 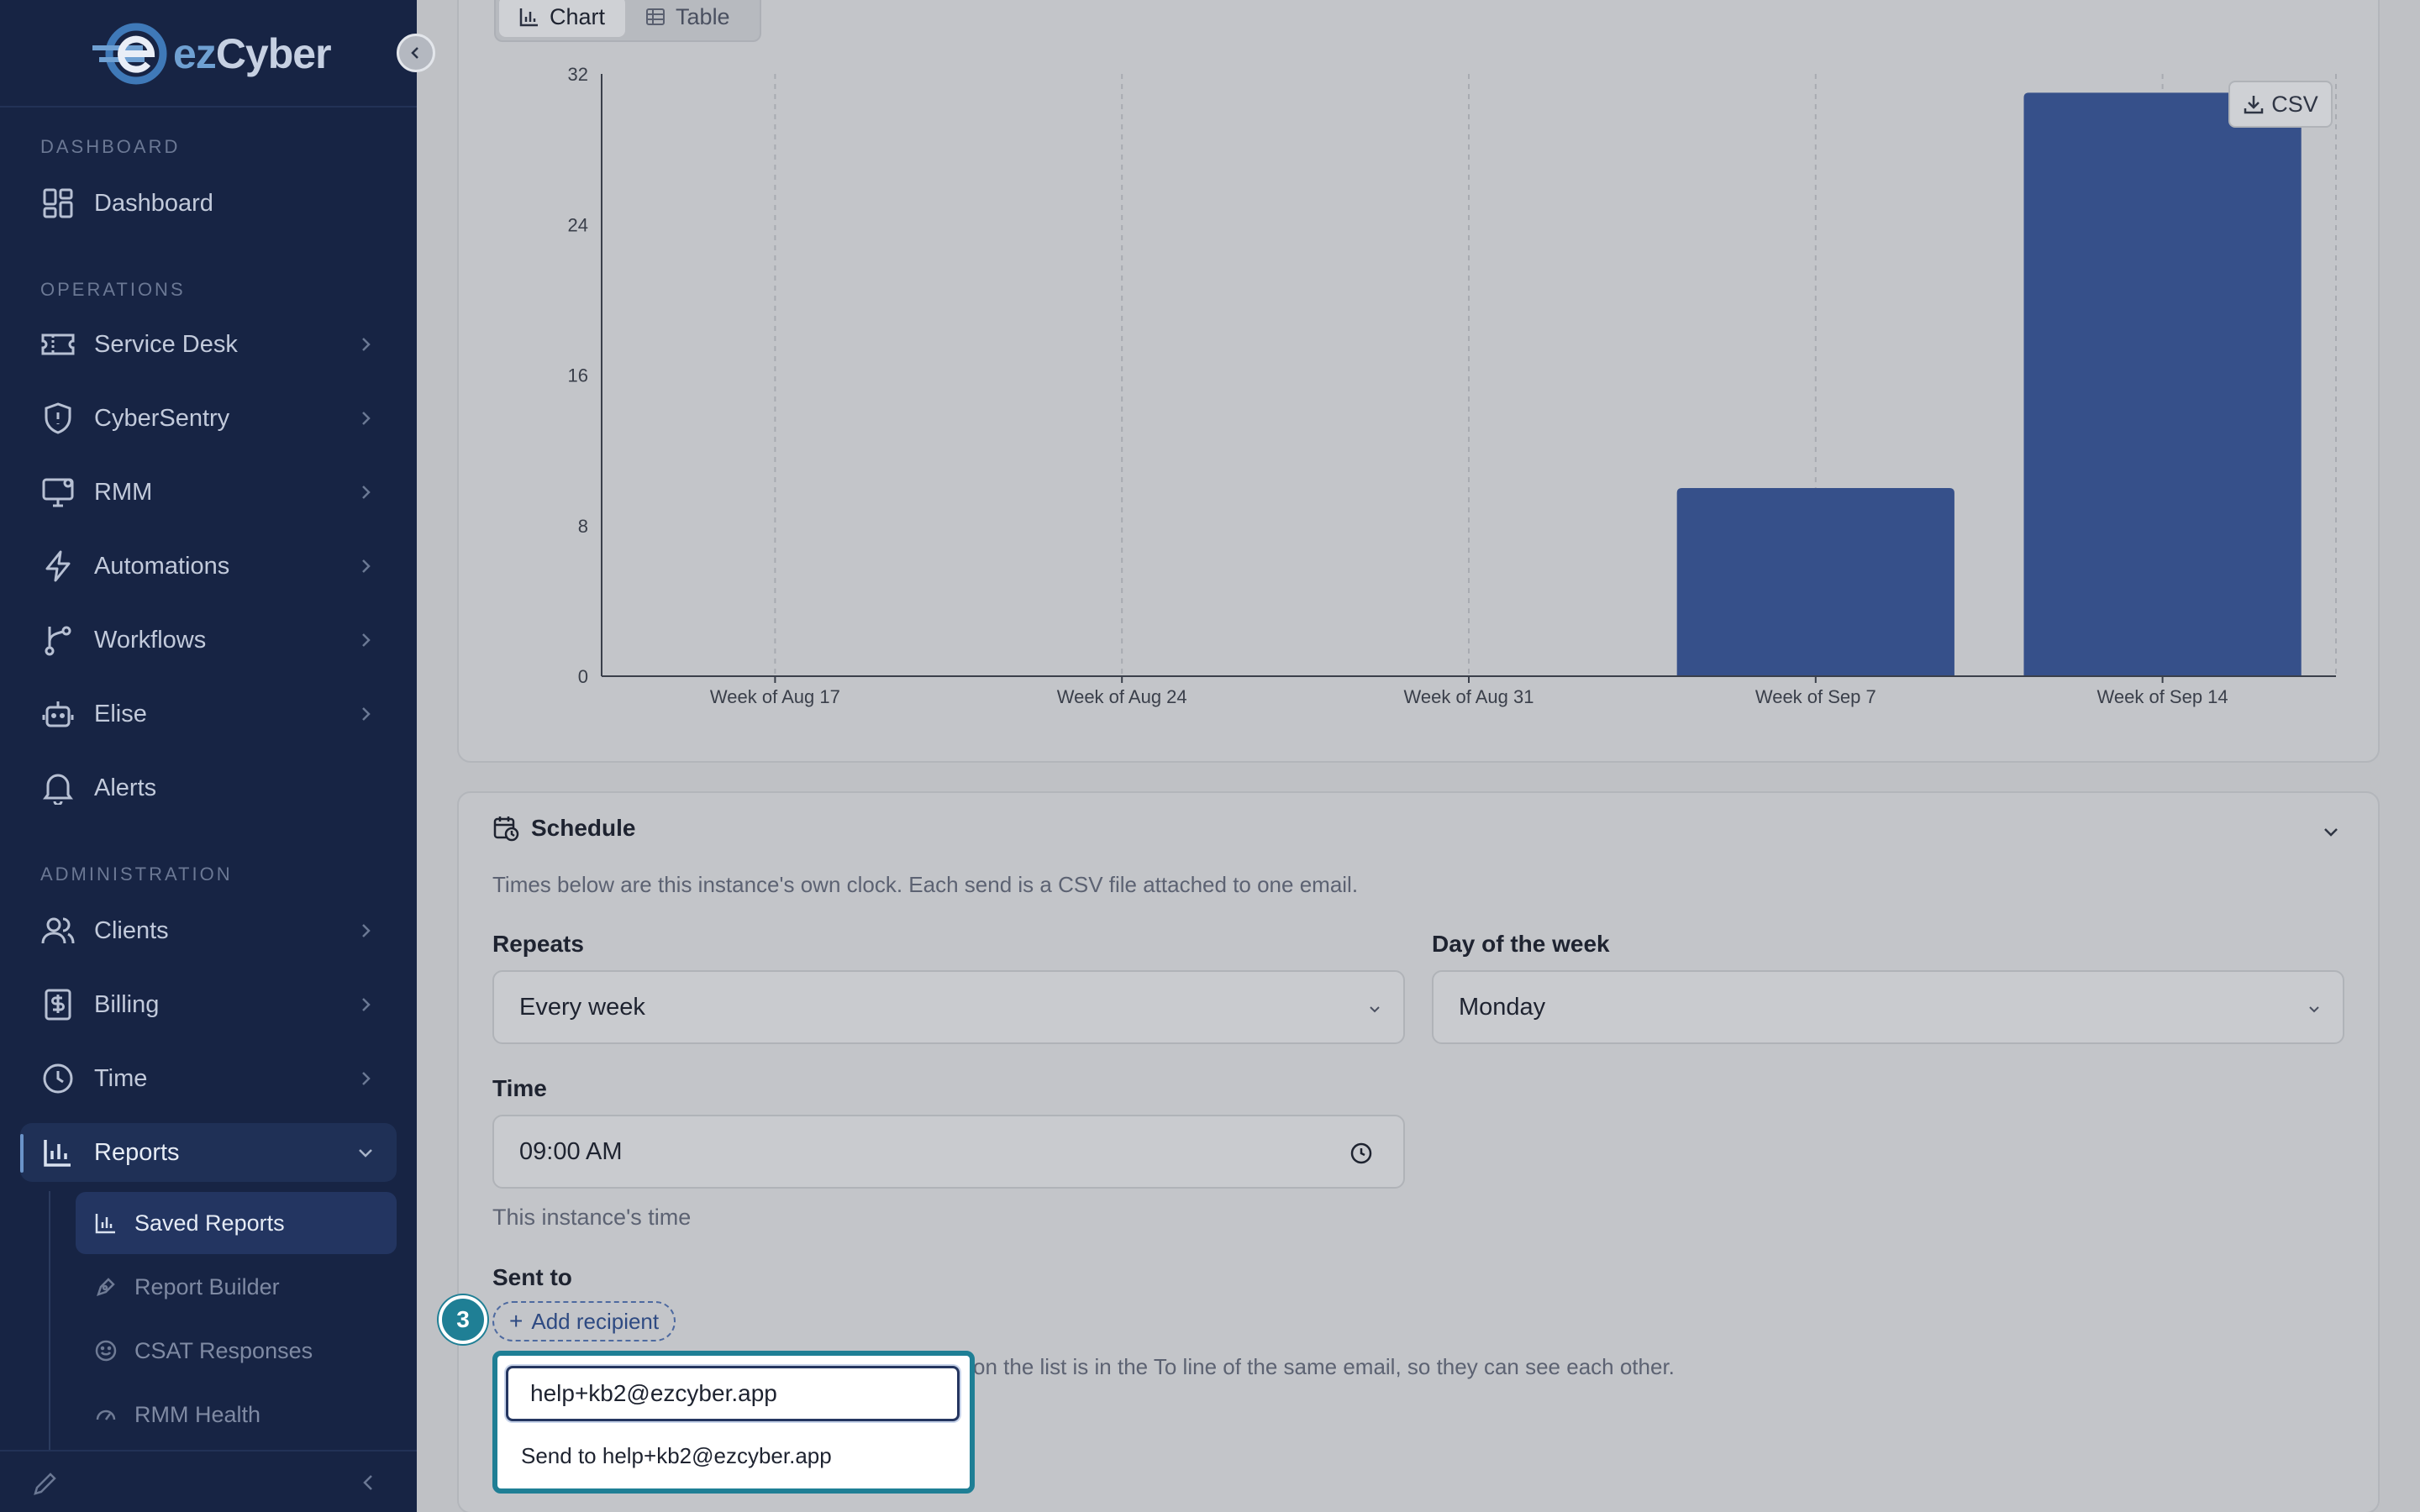 What do you see at coordinates (583, 526) in the screenshot?
I see `y-tick-label: 8` at bounding box center [583, 526].